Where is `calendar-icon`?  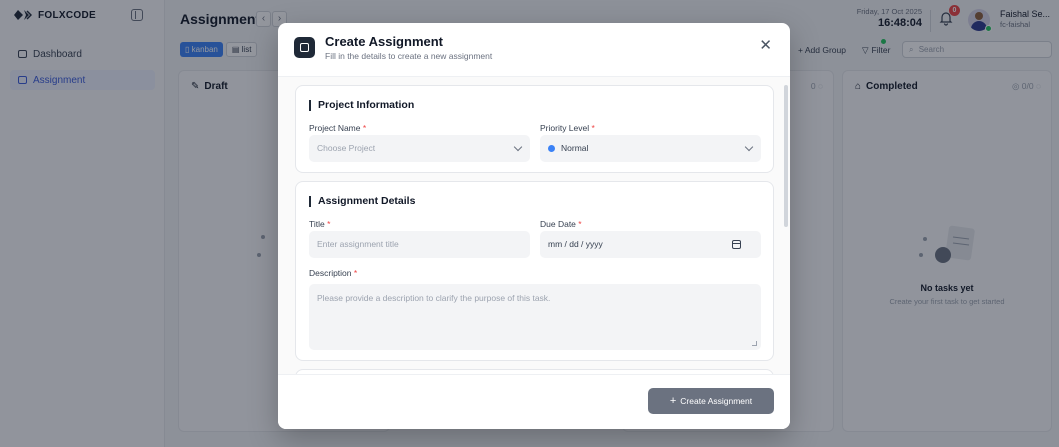
calendar-icon is located at coordinates (736, 244).